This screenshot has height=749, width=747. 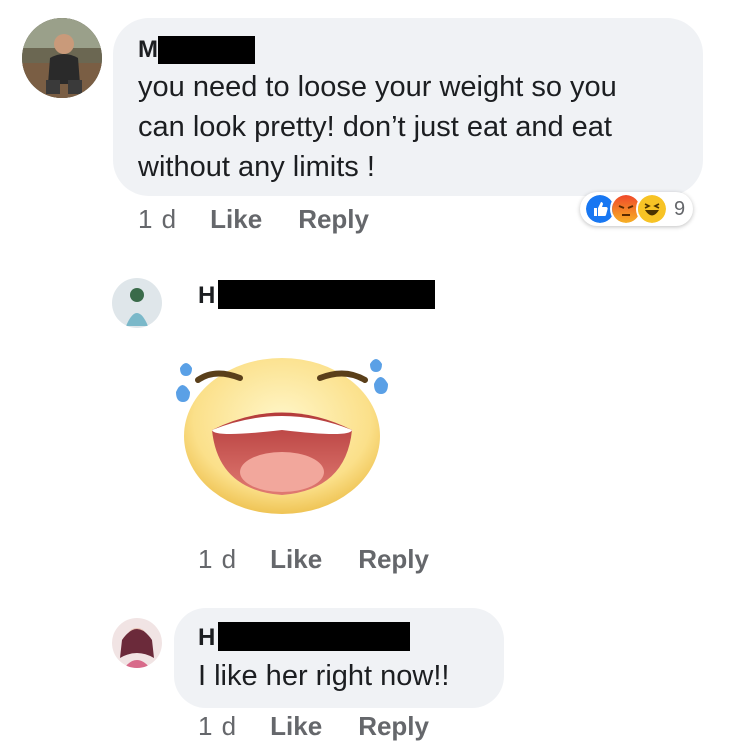 I want to click on comment-text-line: can look pretty! don’t just eat and eat, so click(x=375, y=127).